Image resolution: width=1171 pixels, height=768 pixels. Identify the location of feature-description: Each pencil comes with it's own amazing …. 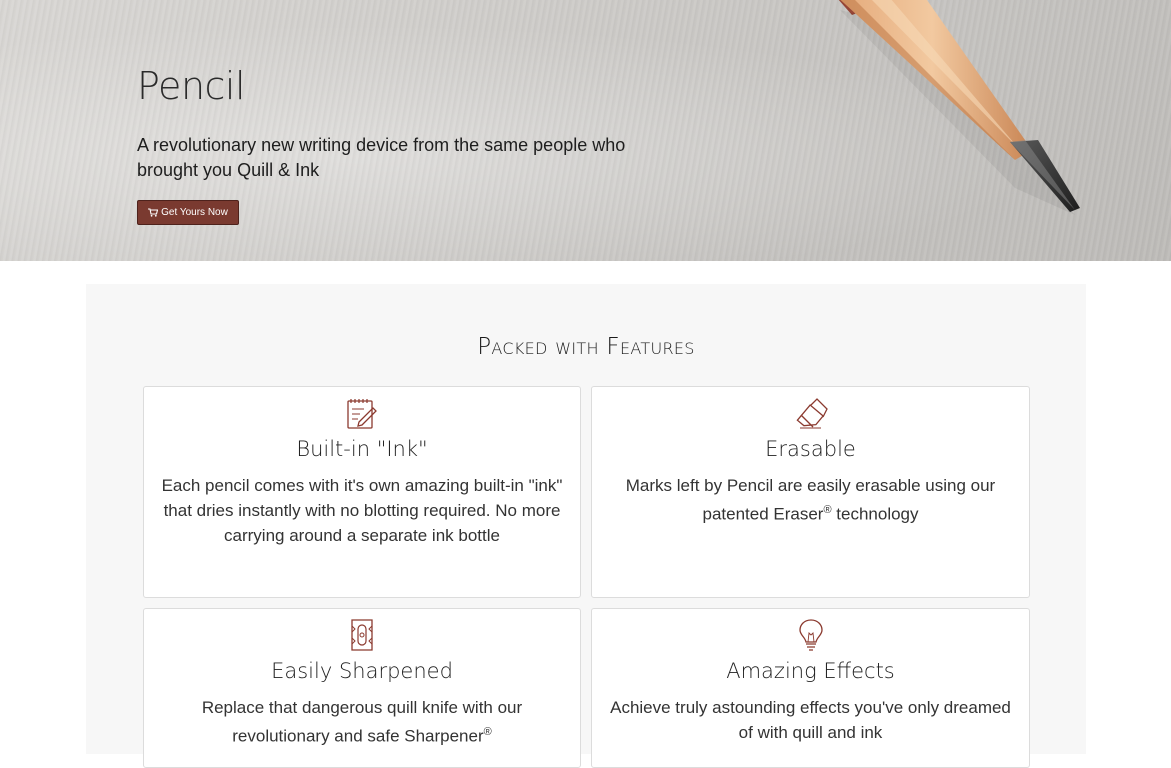
(362, 510).